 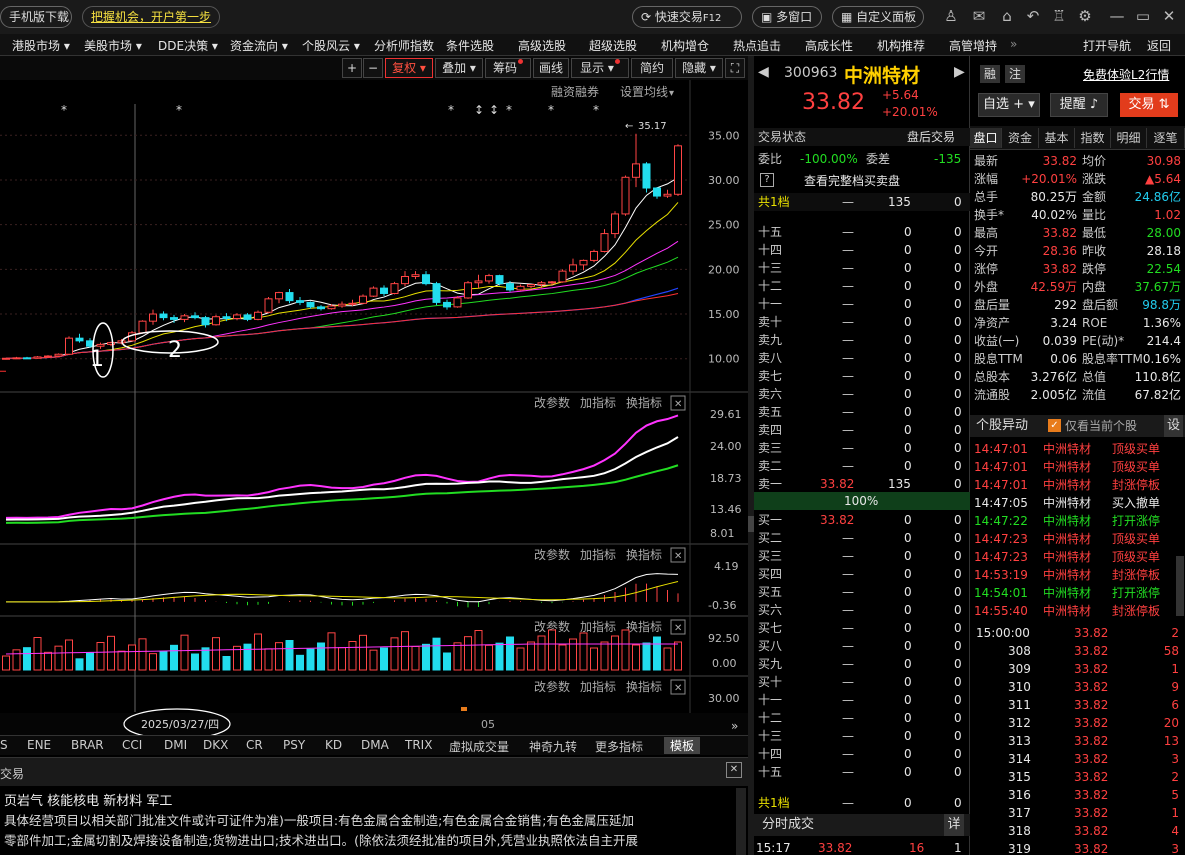 What do you see at coordinates (1126, 74) in the screenshot?
I see `free-l2-link: 免费体验L2行情` at bounding box center [1126, 74].